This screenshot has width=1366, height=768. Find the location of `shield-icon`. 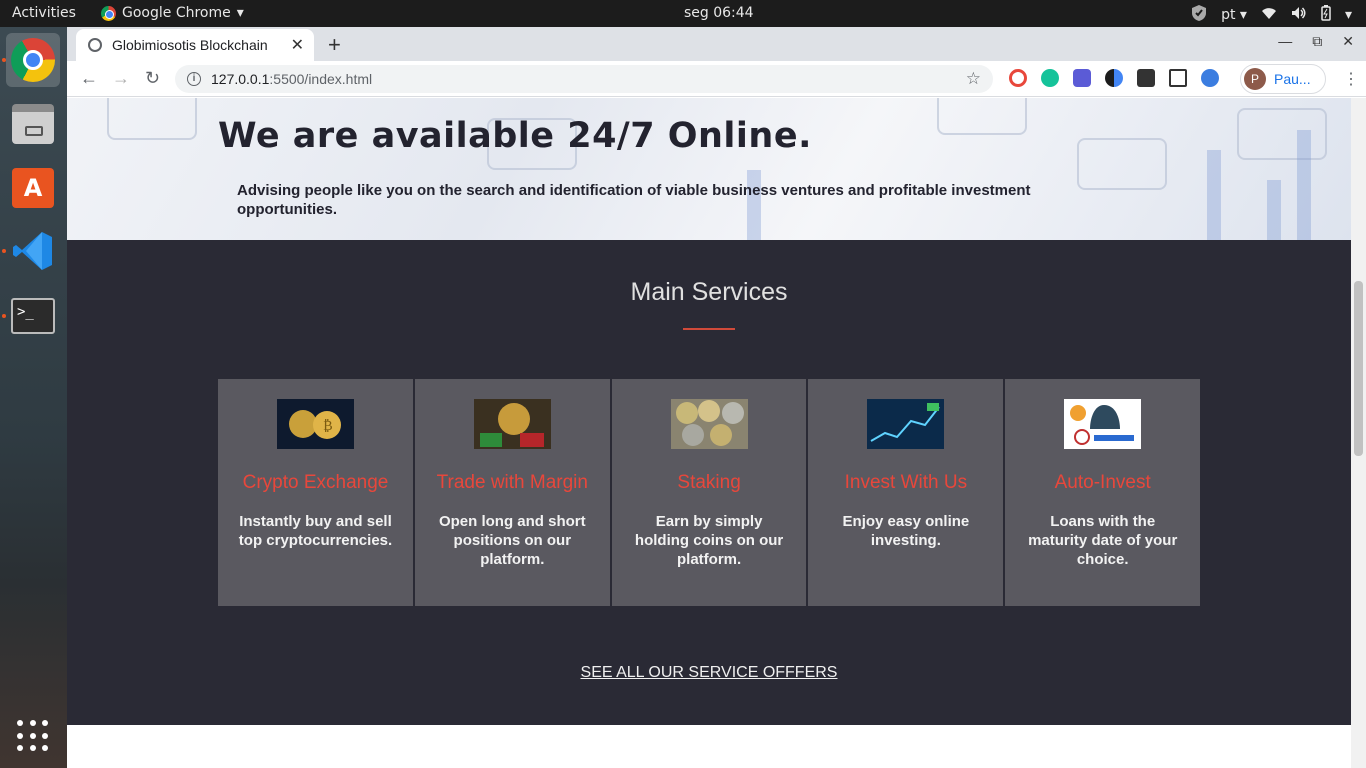

shield-icon is located at coordinates (1199, 15).